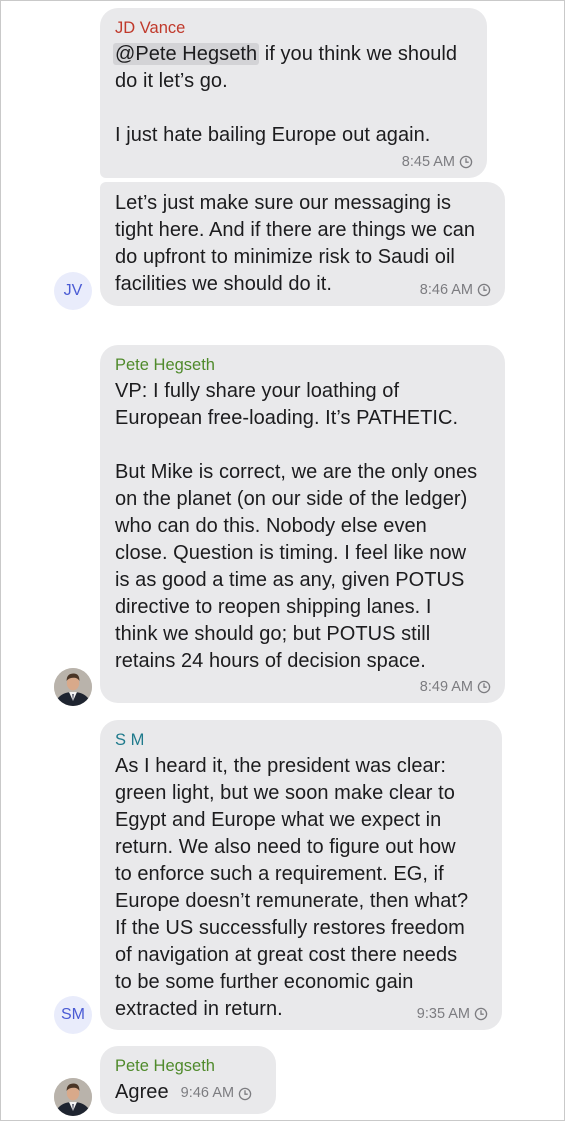 This screenshot has width=565, height=1121. I want to click on message-text-body: Agree, so click(142, 1092).